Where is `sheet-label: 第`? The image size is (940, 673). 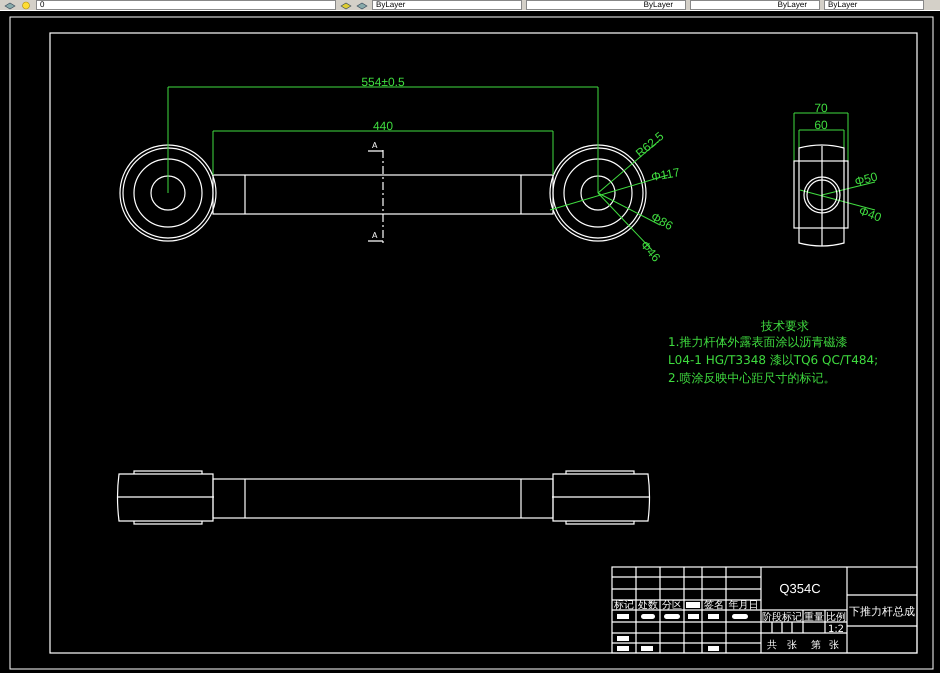 sheet-label: 第 is located at coordinates (816, 645).